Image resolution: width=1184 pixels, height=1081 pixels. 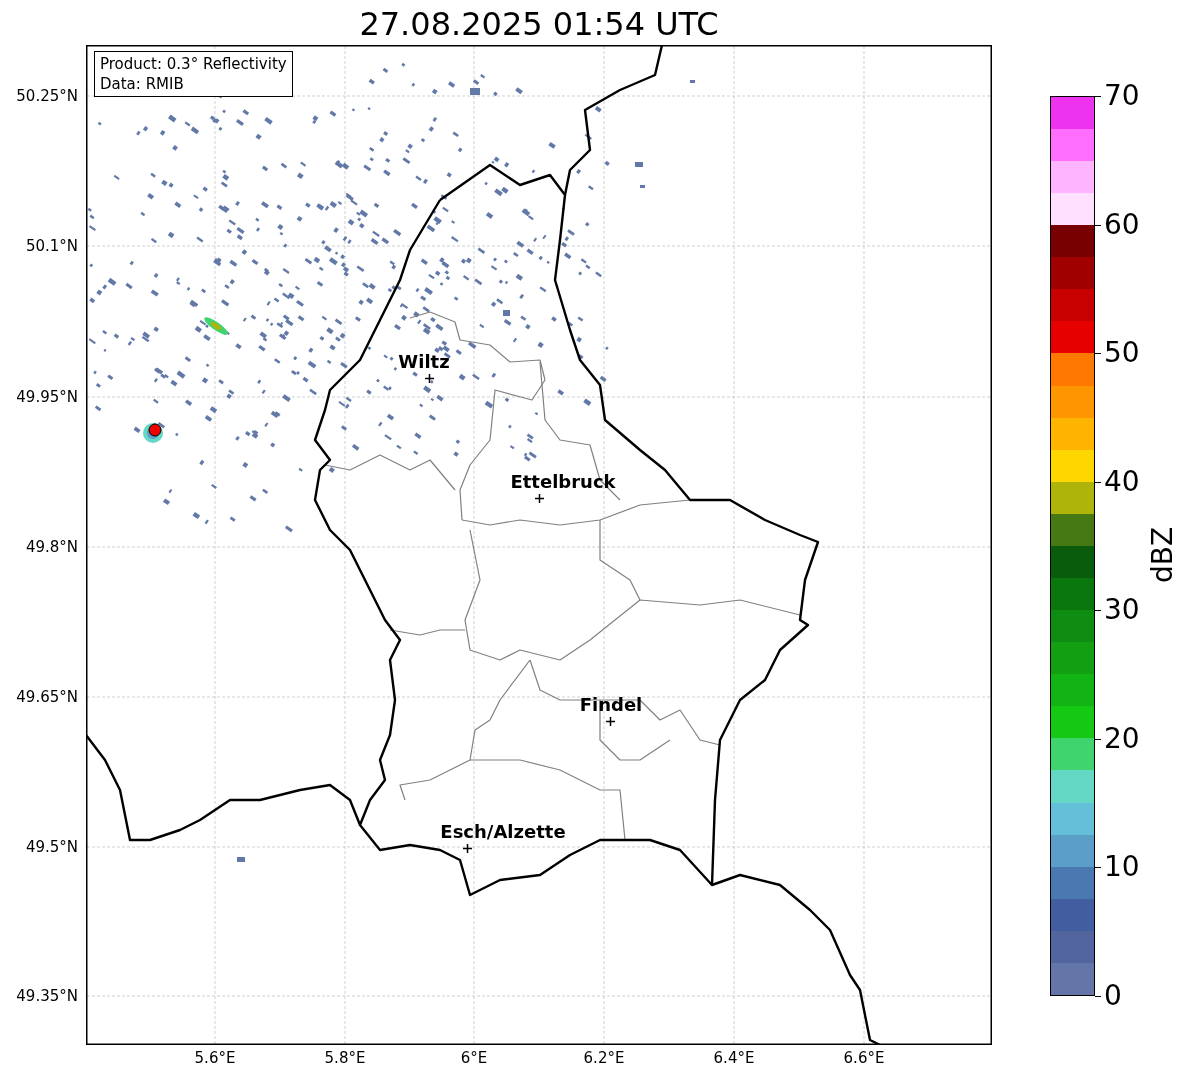 I want to click on x-axis-label: 6.6°E, so click(x=864, y=1058).